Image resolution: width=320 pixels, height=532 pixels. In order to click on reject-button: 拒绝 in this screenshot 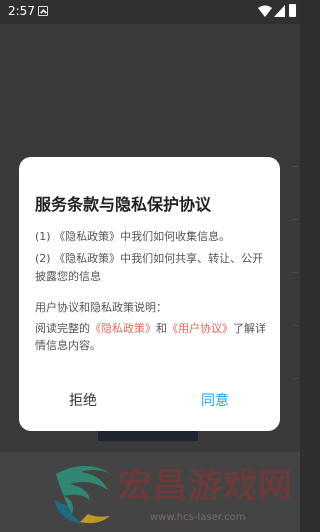, I will do `click(83, 400)`.